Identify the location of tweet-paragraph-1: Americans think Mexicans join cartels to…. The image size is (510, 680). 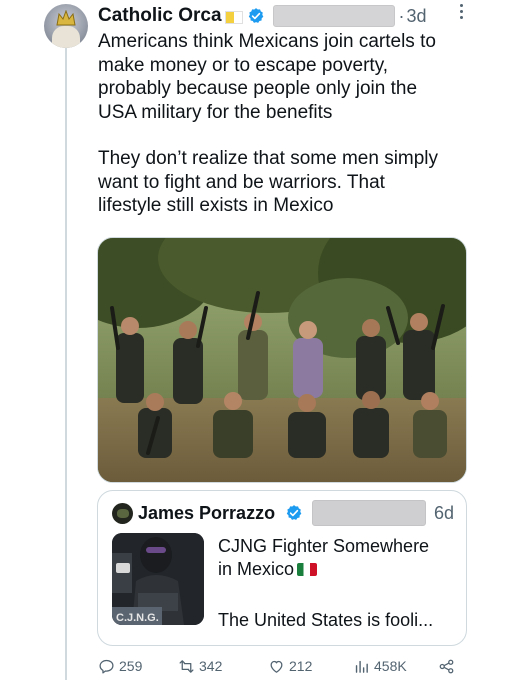
(267, 77).